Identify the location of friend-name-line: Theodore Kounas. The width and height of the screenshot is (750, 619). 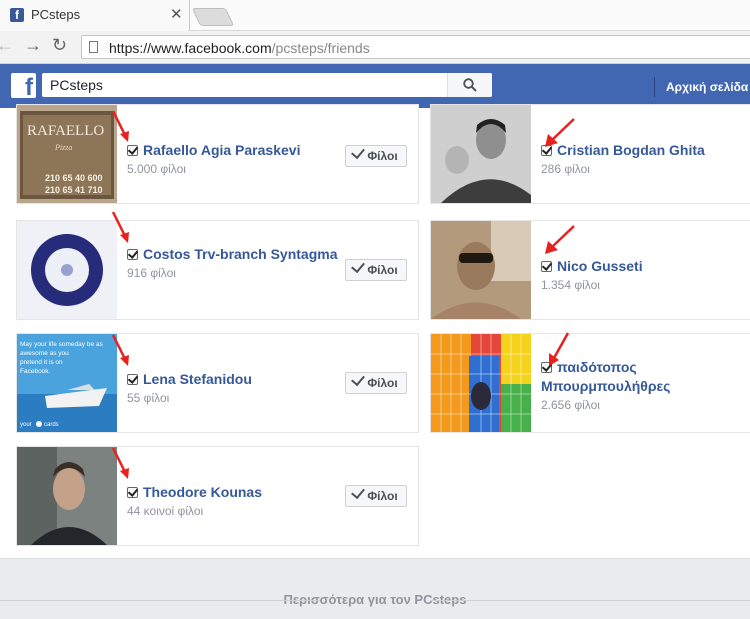
(234, 492).